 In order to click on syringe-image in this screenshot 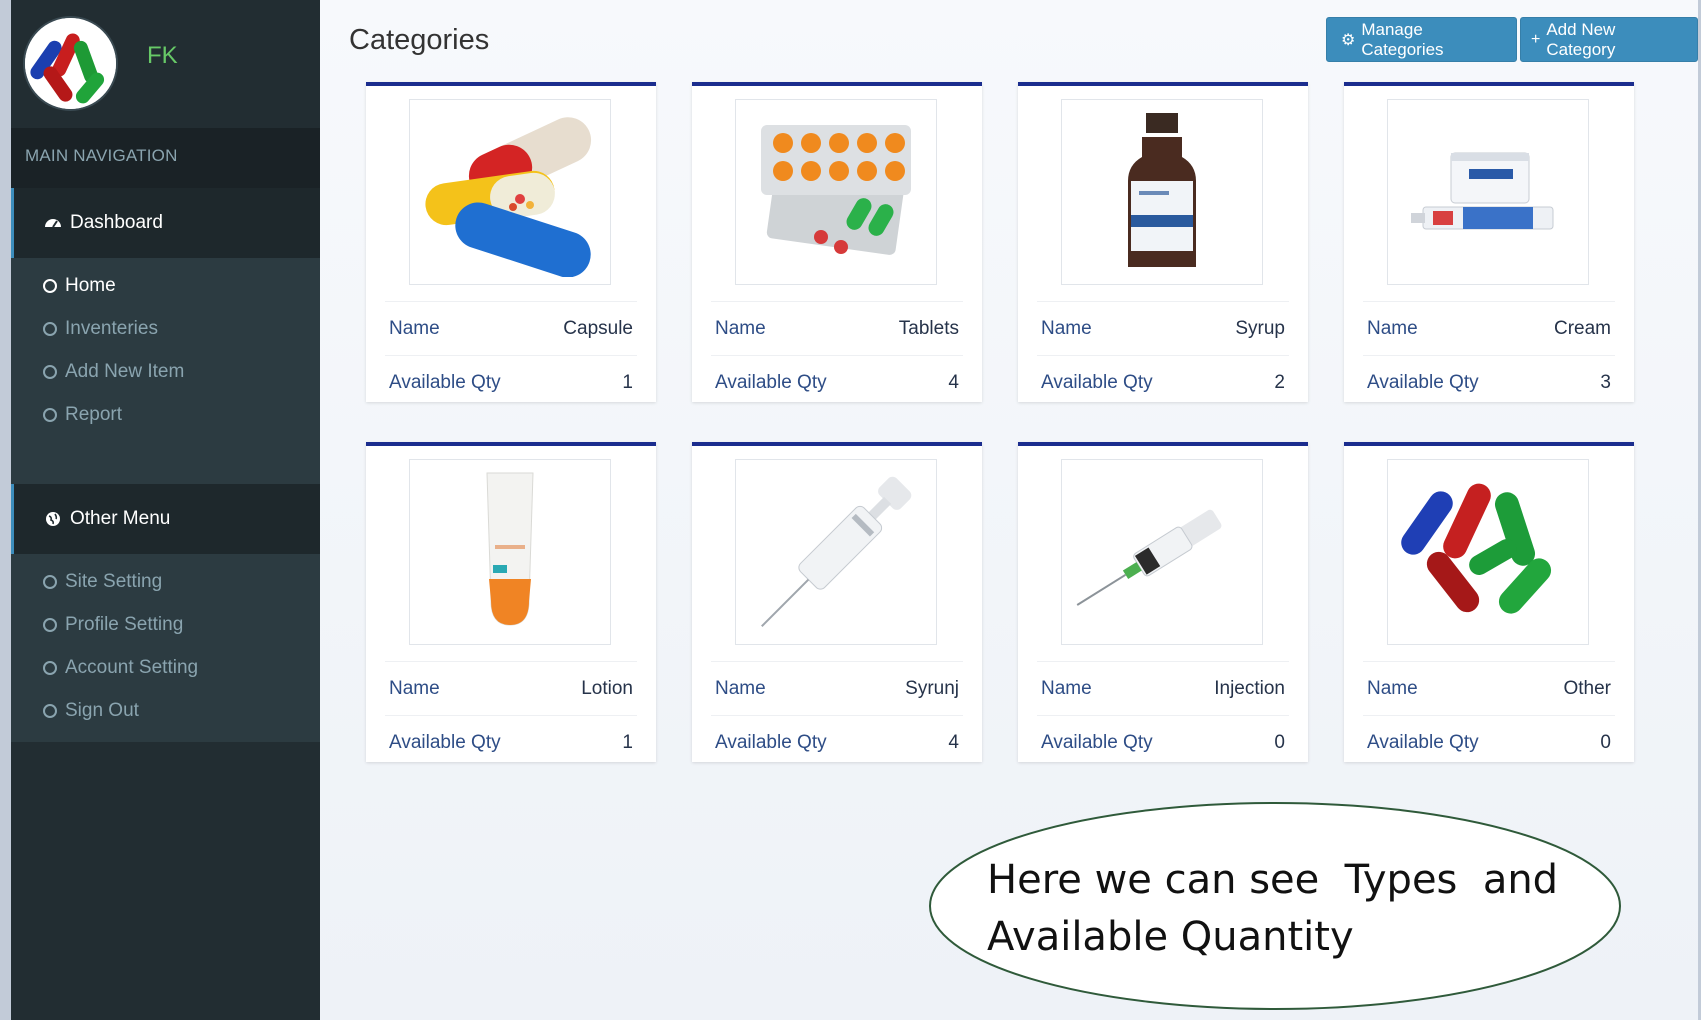, I will do `click(836, 552)`.